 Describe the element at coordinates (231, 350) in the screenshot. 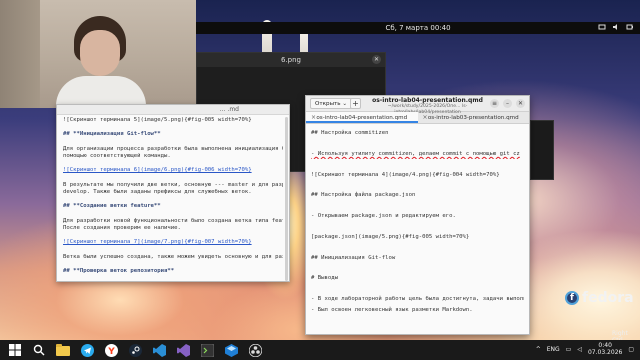

I see `virtualbox-icon` at that location.